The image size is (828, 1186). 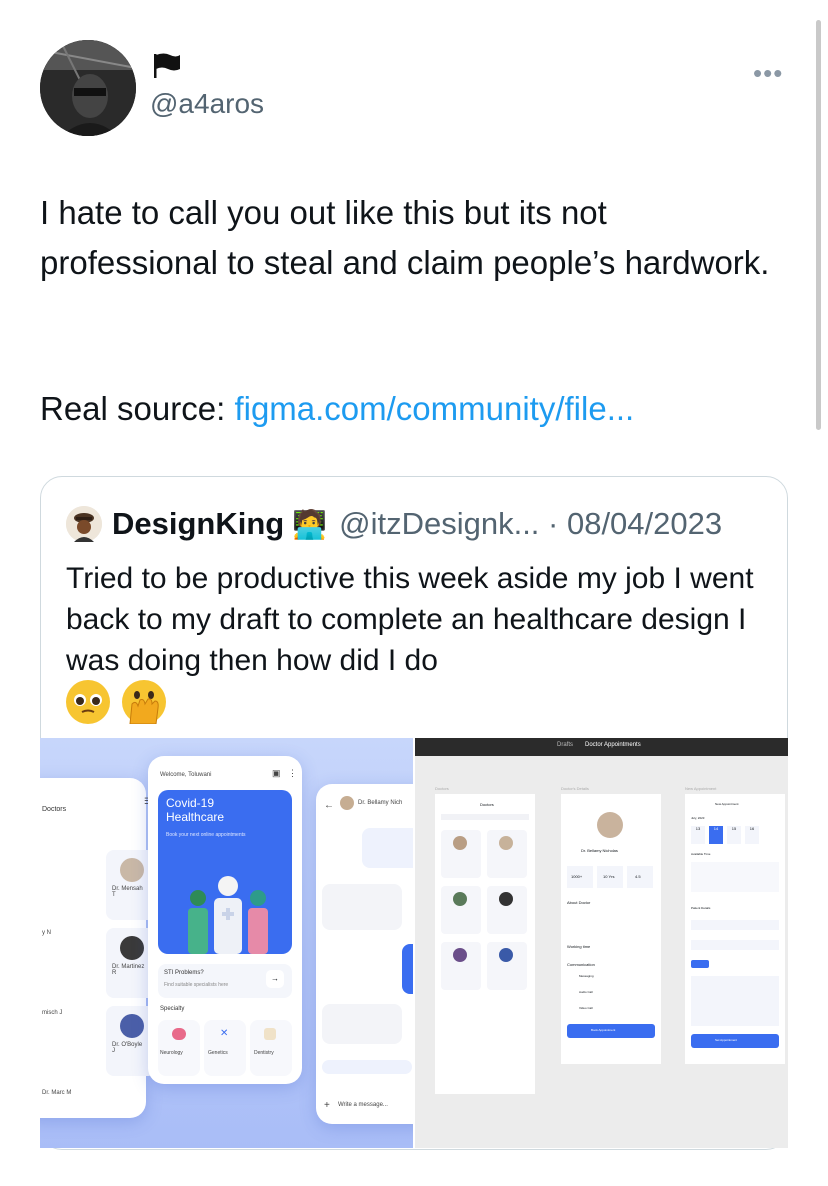 What do you see at coordinates (206, 835) in the screenshot?
I see `banner-subtitle: Book your next online appointments` at bounding box center [206, 835].